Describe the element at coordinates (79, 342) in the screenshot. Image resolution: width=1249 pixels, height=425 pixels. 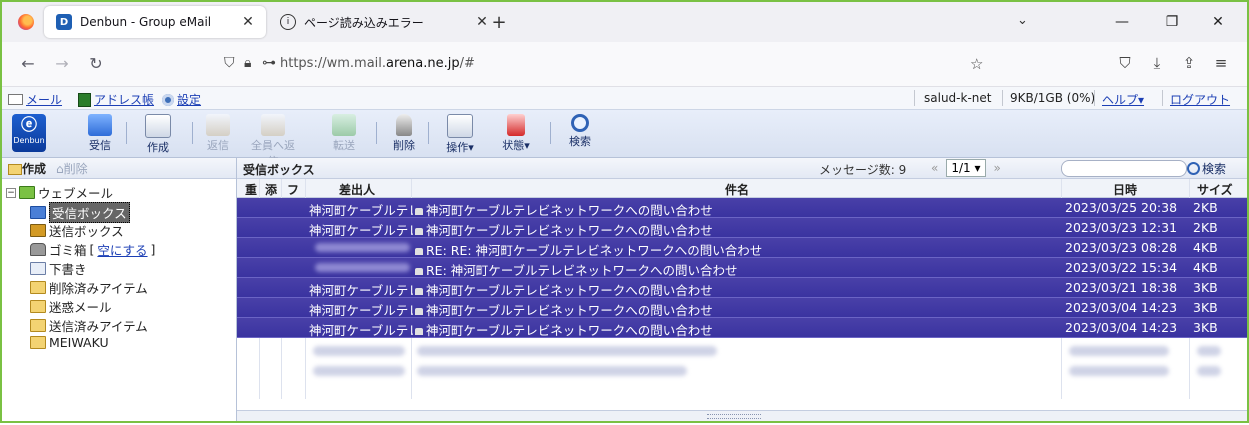
I see `folder-label: MEIWAKU` at that location.